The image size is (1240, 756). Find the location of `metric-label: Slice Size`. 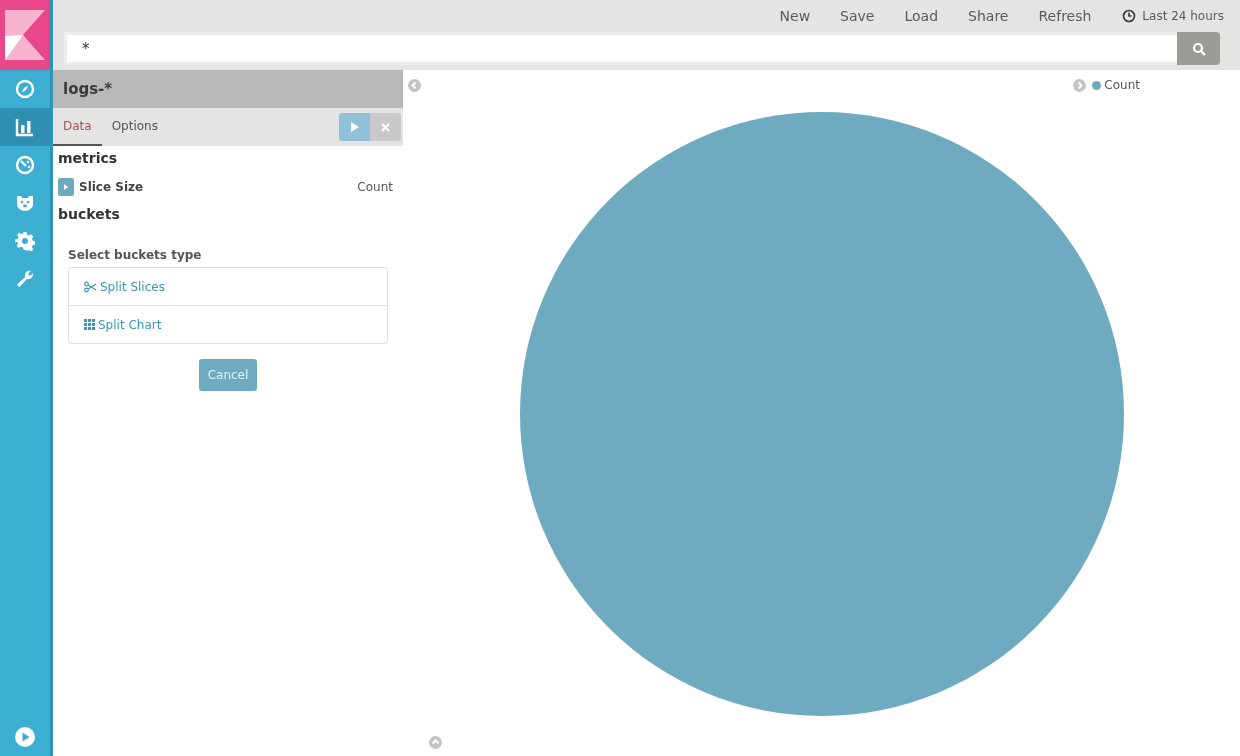

metric-label: Slice Size is located at coordinates (111, 187).